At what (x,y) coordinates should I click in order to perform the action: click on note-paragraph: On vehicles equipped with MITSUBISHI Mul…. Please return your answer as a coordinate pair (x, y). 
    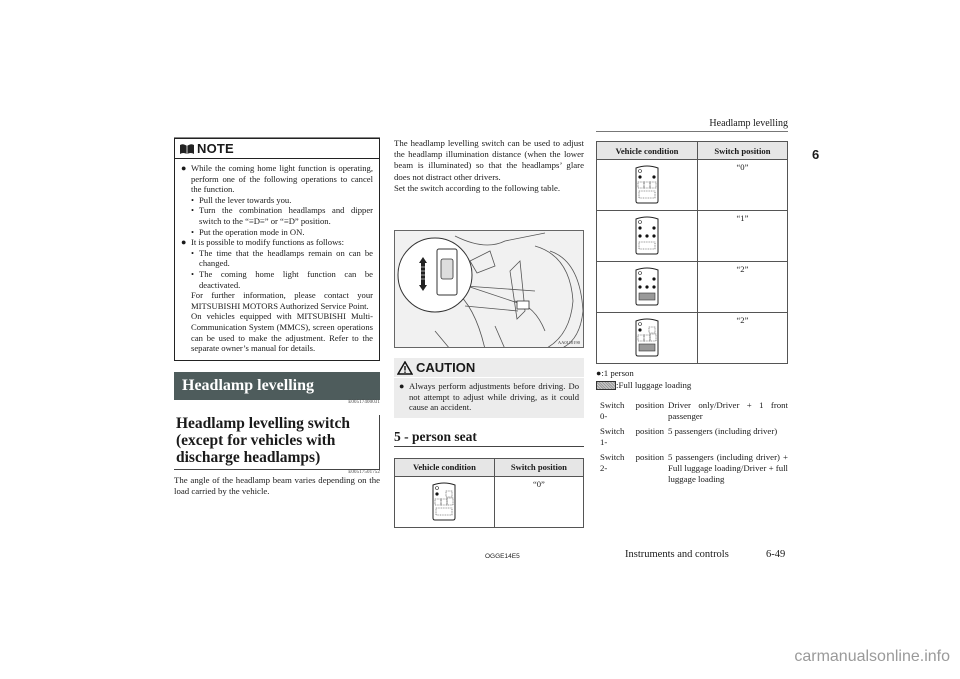
    Looking at the image, I should click on (282, 332).